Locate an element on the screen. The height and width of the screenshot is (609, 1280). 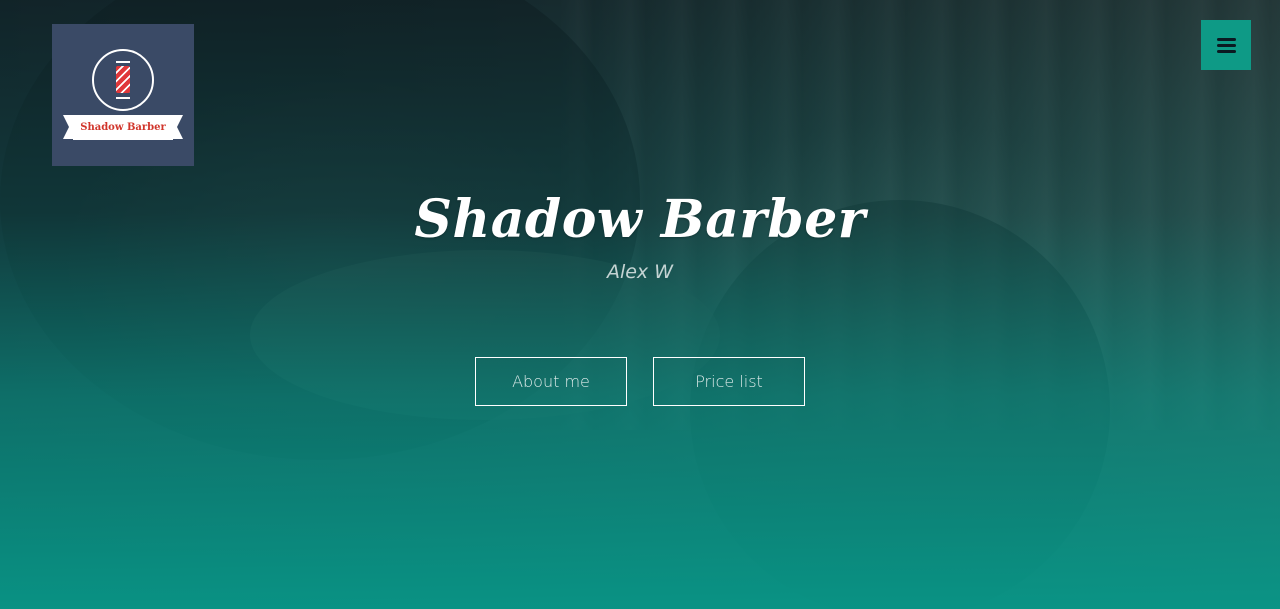
site-logo: Shadow Barber is located at coordinates (123, 95).